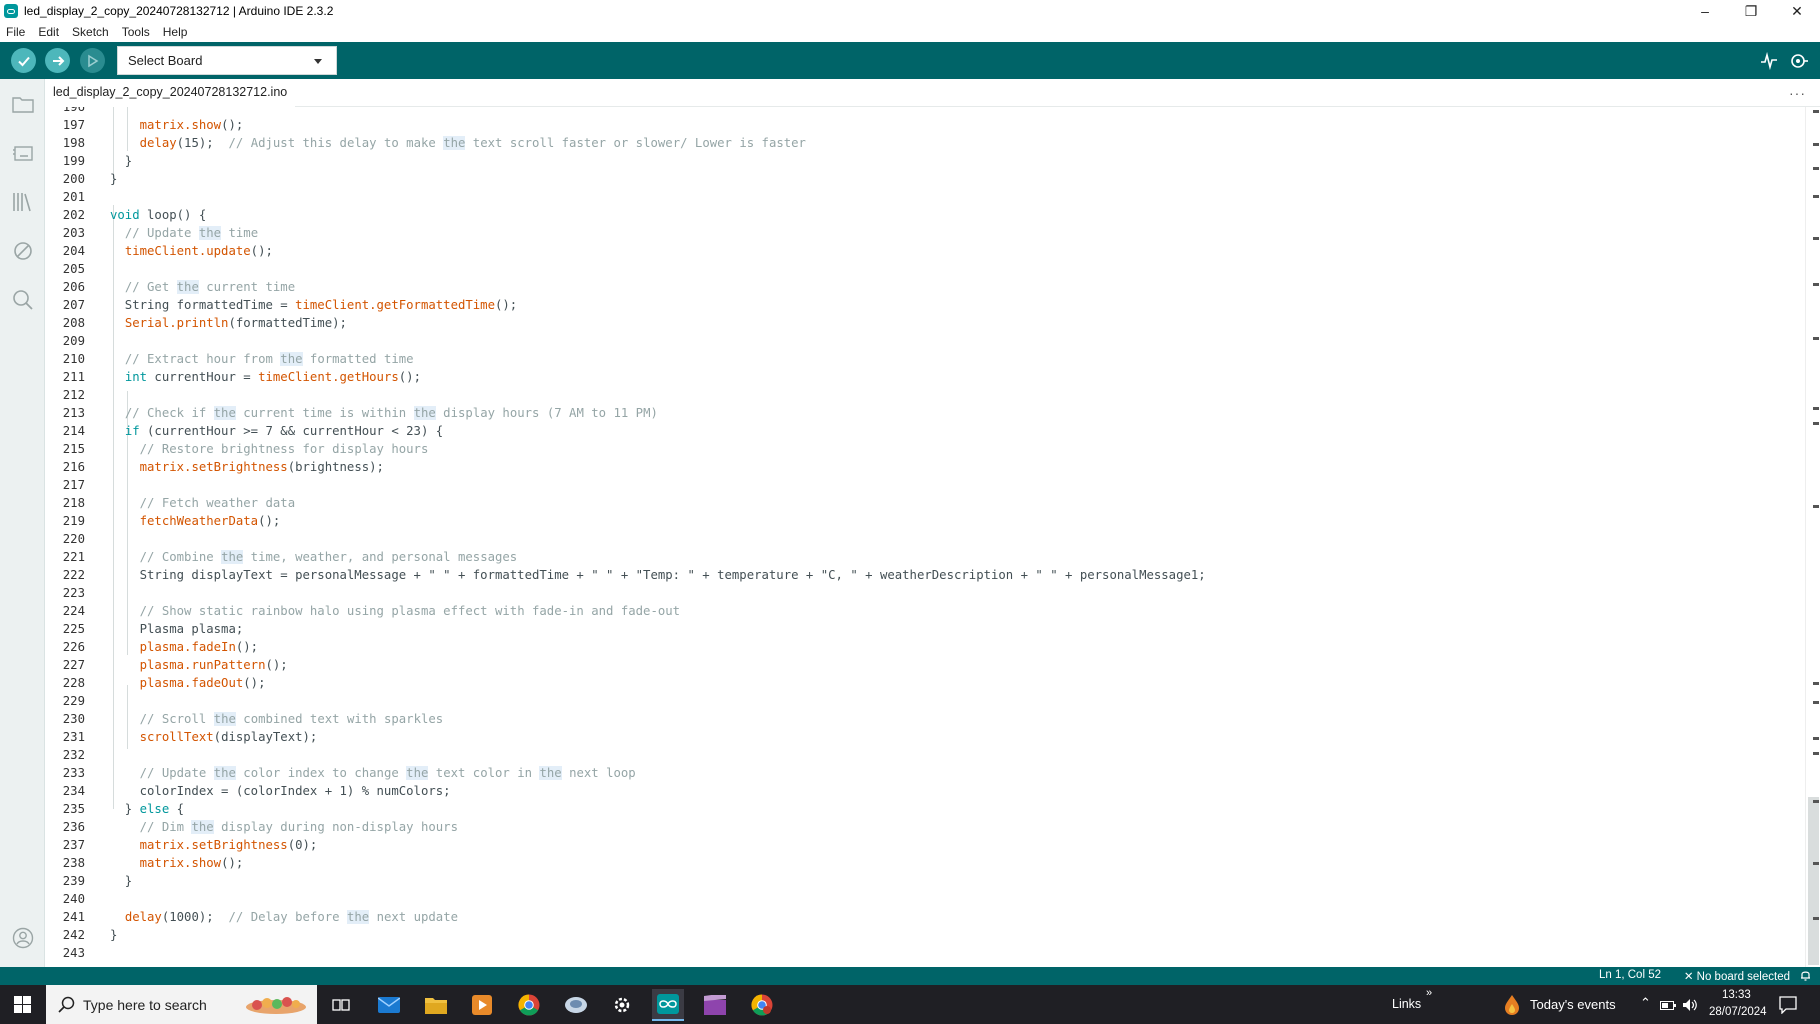 The width and height of the screenshot is (1820, 1024). What do you see at coordinates (925, 737) in the screenshot?
I see `code-line: 231 scrollText(displayText);` at bounding box center [925, 737].